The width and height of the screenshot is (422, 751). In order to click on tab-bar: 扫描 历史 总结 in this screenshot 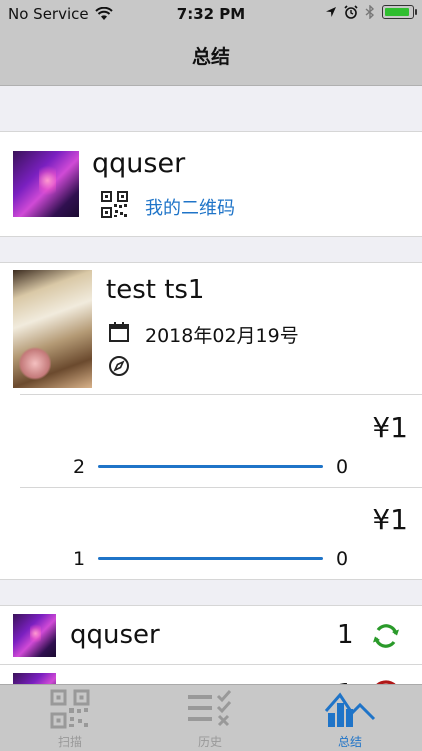, I will do `click(211, 717)`.